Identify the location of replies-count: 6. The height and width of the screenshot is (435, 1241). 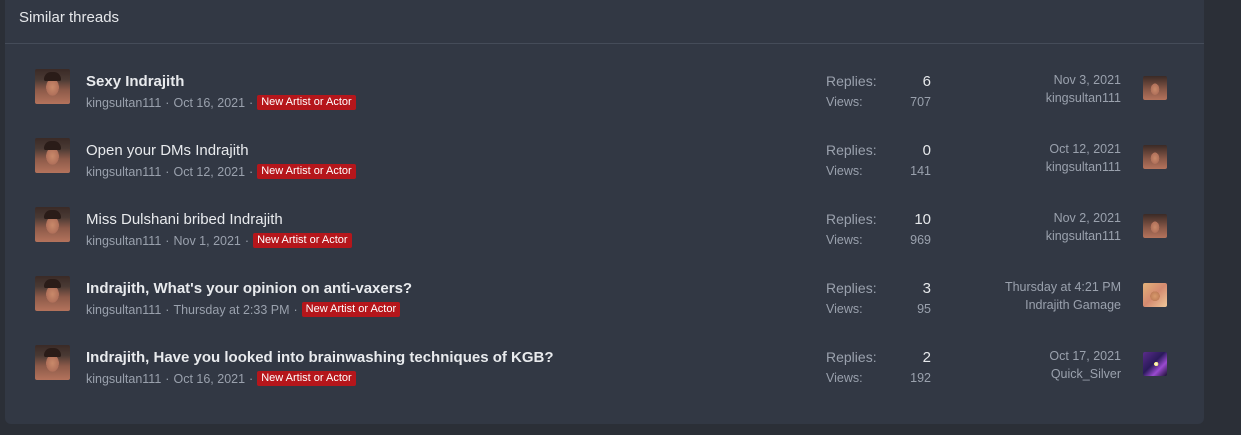
(926, 81).